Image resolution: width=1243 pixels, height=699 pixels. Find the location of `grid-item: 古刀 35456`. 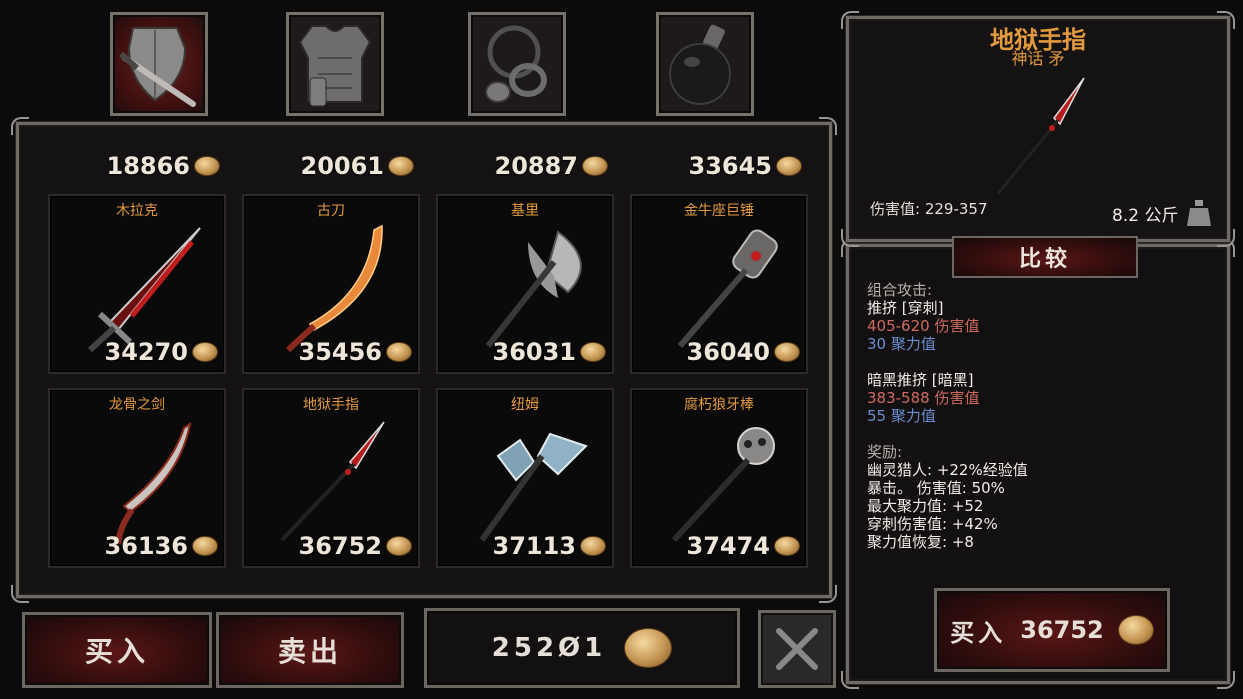

grid-item: 古刀 35456 is located at coordinates (331, 284).